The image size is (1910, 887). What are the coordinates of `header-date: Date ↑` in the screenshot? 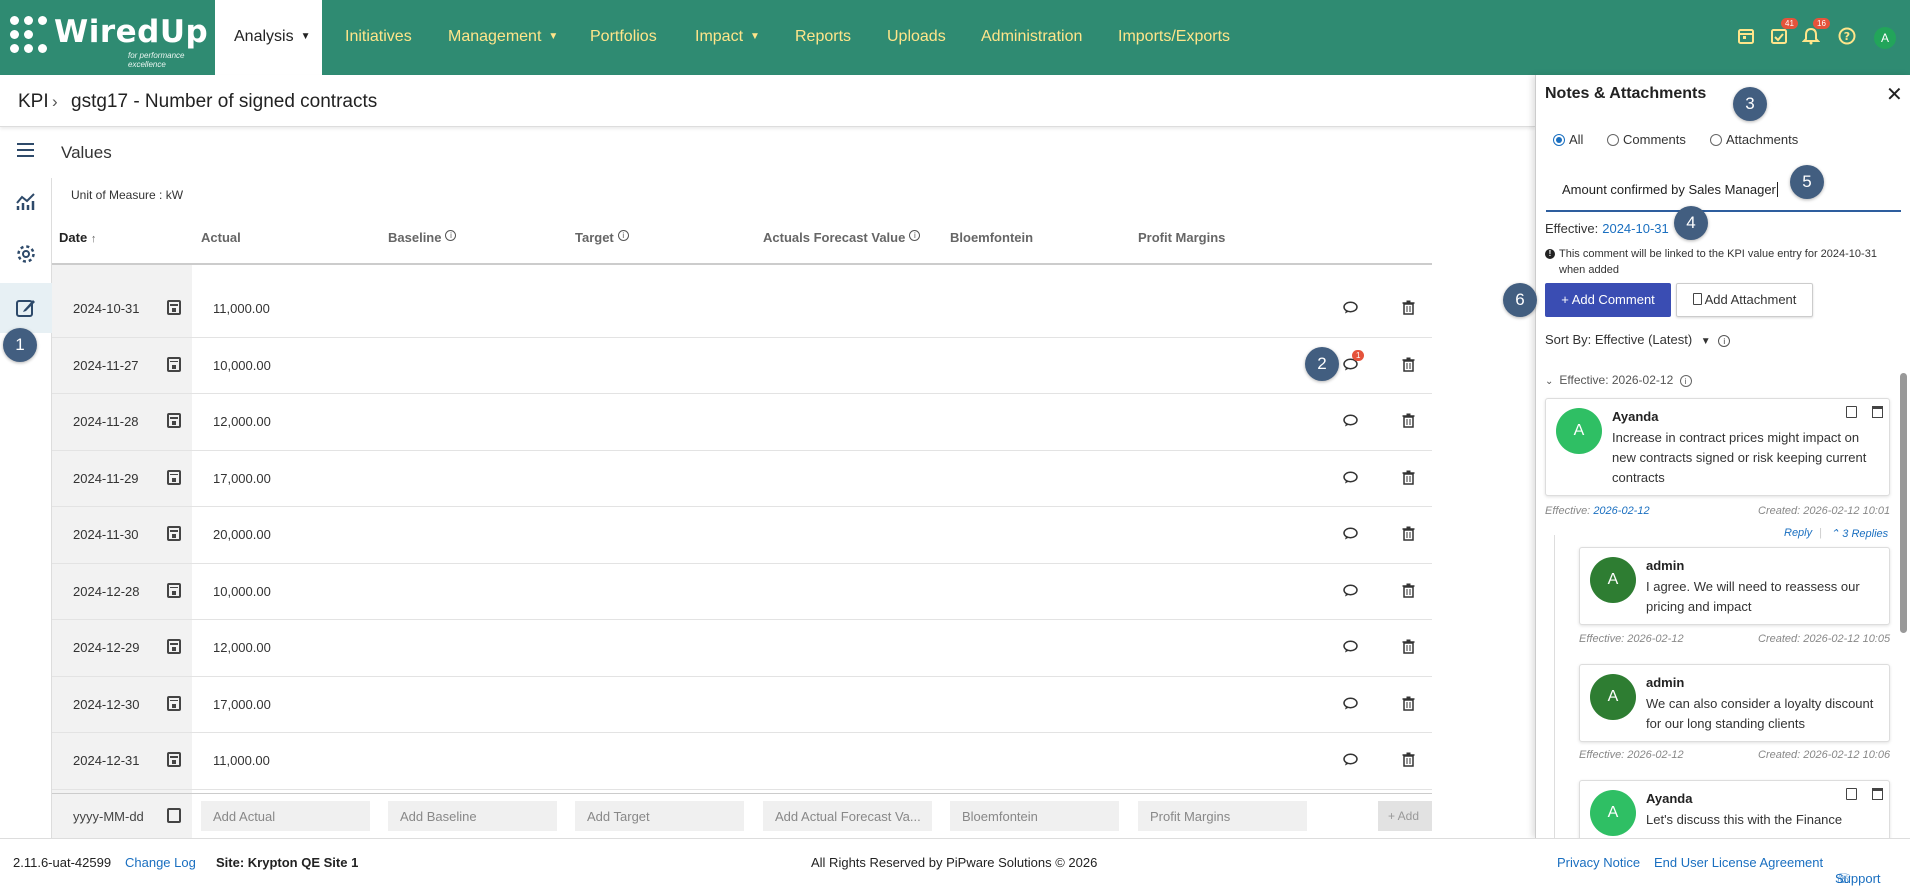 It's located at (77, 237).